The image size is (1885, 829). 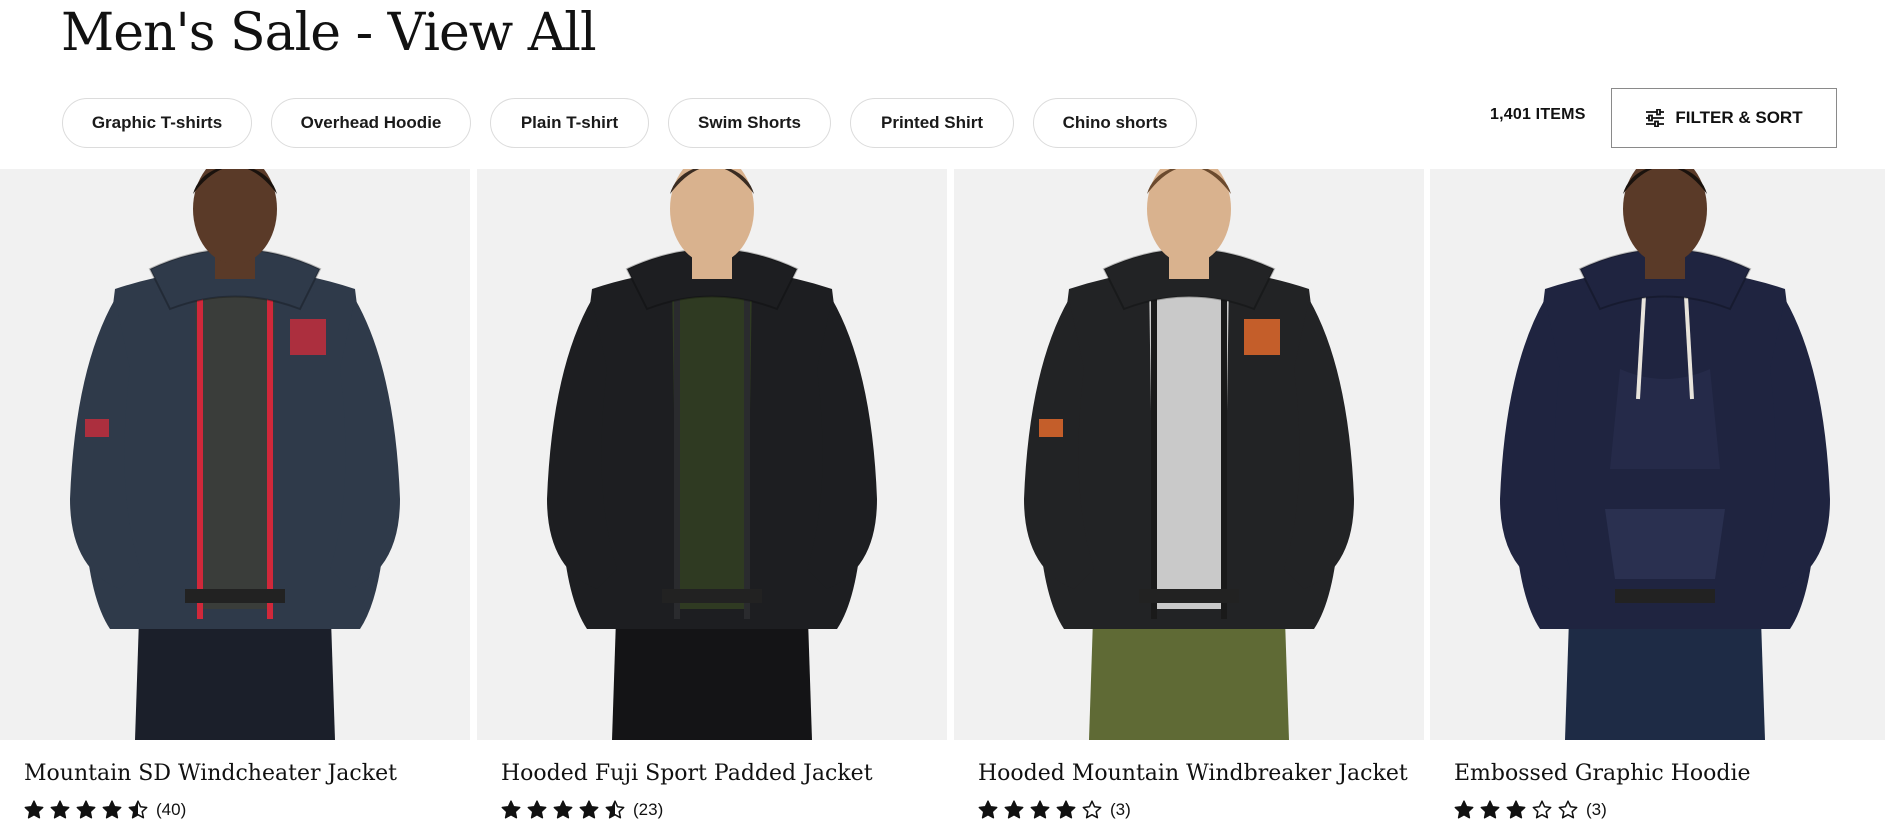 I want to click on product-rating: (23), so click(x=582, y=810).